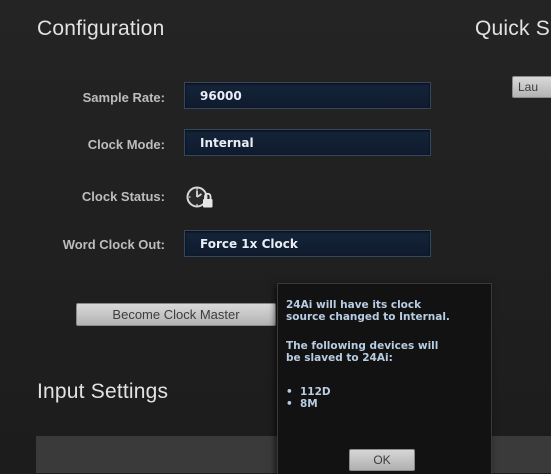 The width and height of the screenshot is (551, 474). What do you see at coordinates (512, 28) in the screenshot?
I see `quick-setup-title: Quick S` at bounding box center [512, 28].